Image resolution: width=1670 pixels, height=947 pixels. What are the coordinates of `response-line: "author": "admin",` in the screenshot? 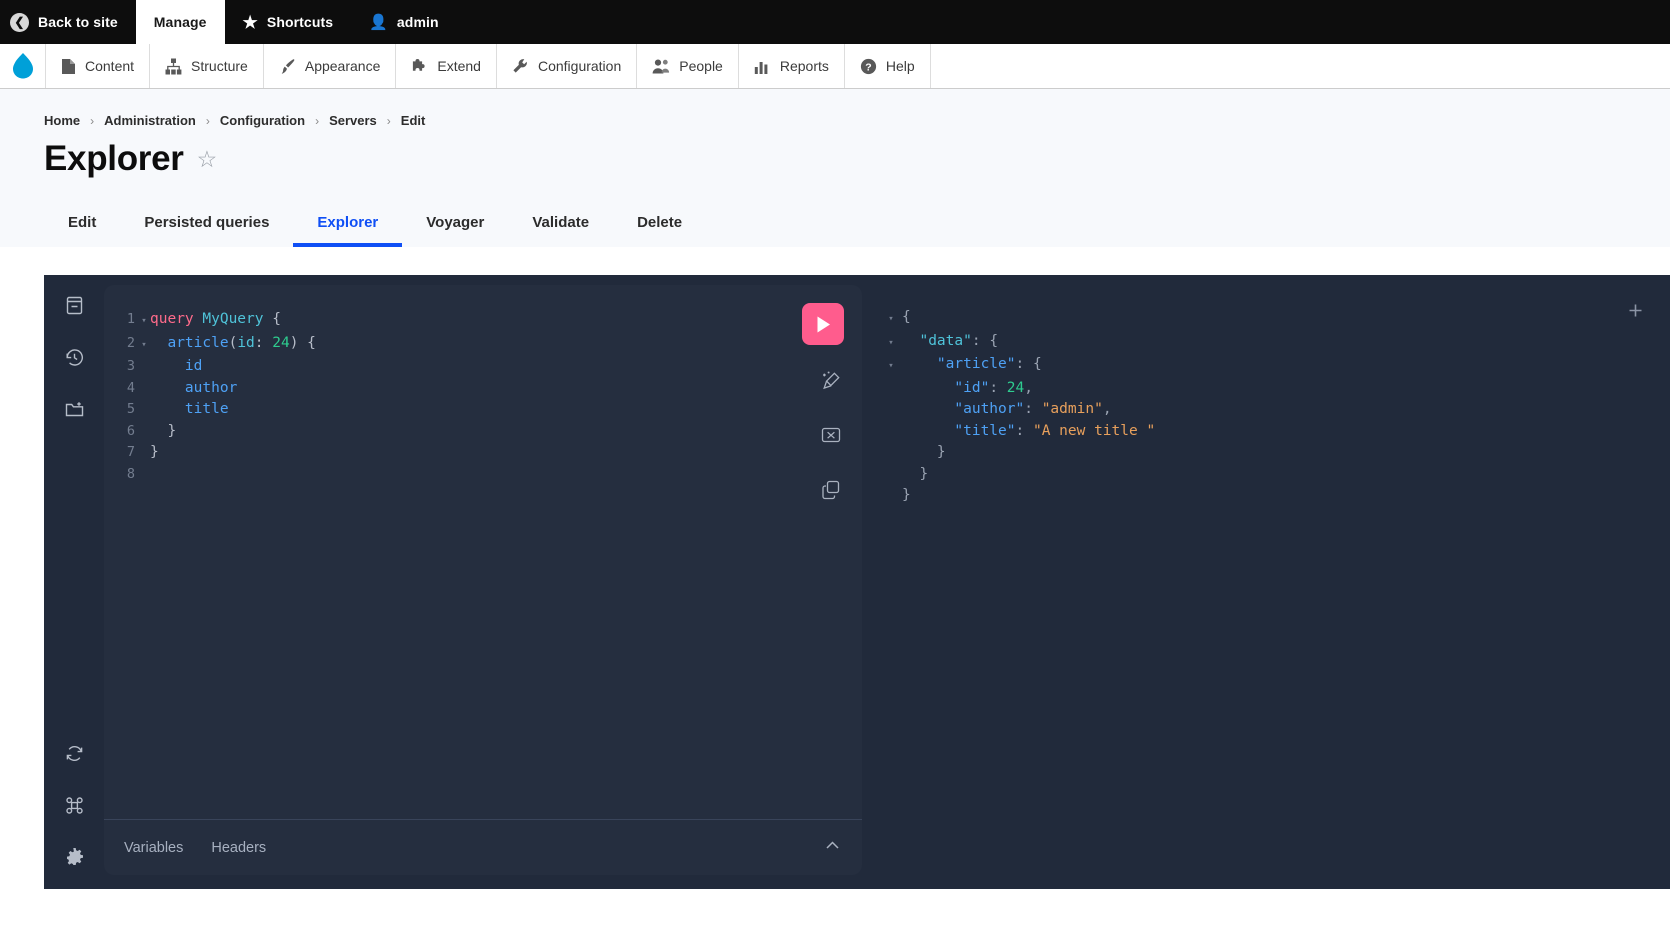 It's located at (1275, 410).